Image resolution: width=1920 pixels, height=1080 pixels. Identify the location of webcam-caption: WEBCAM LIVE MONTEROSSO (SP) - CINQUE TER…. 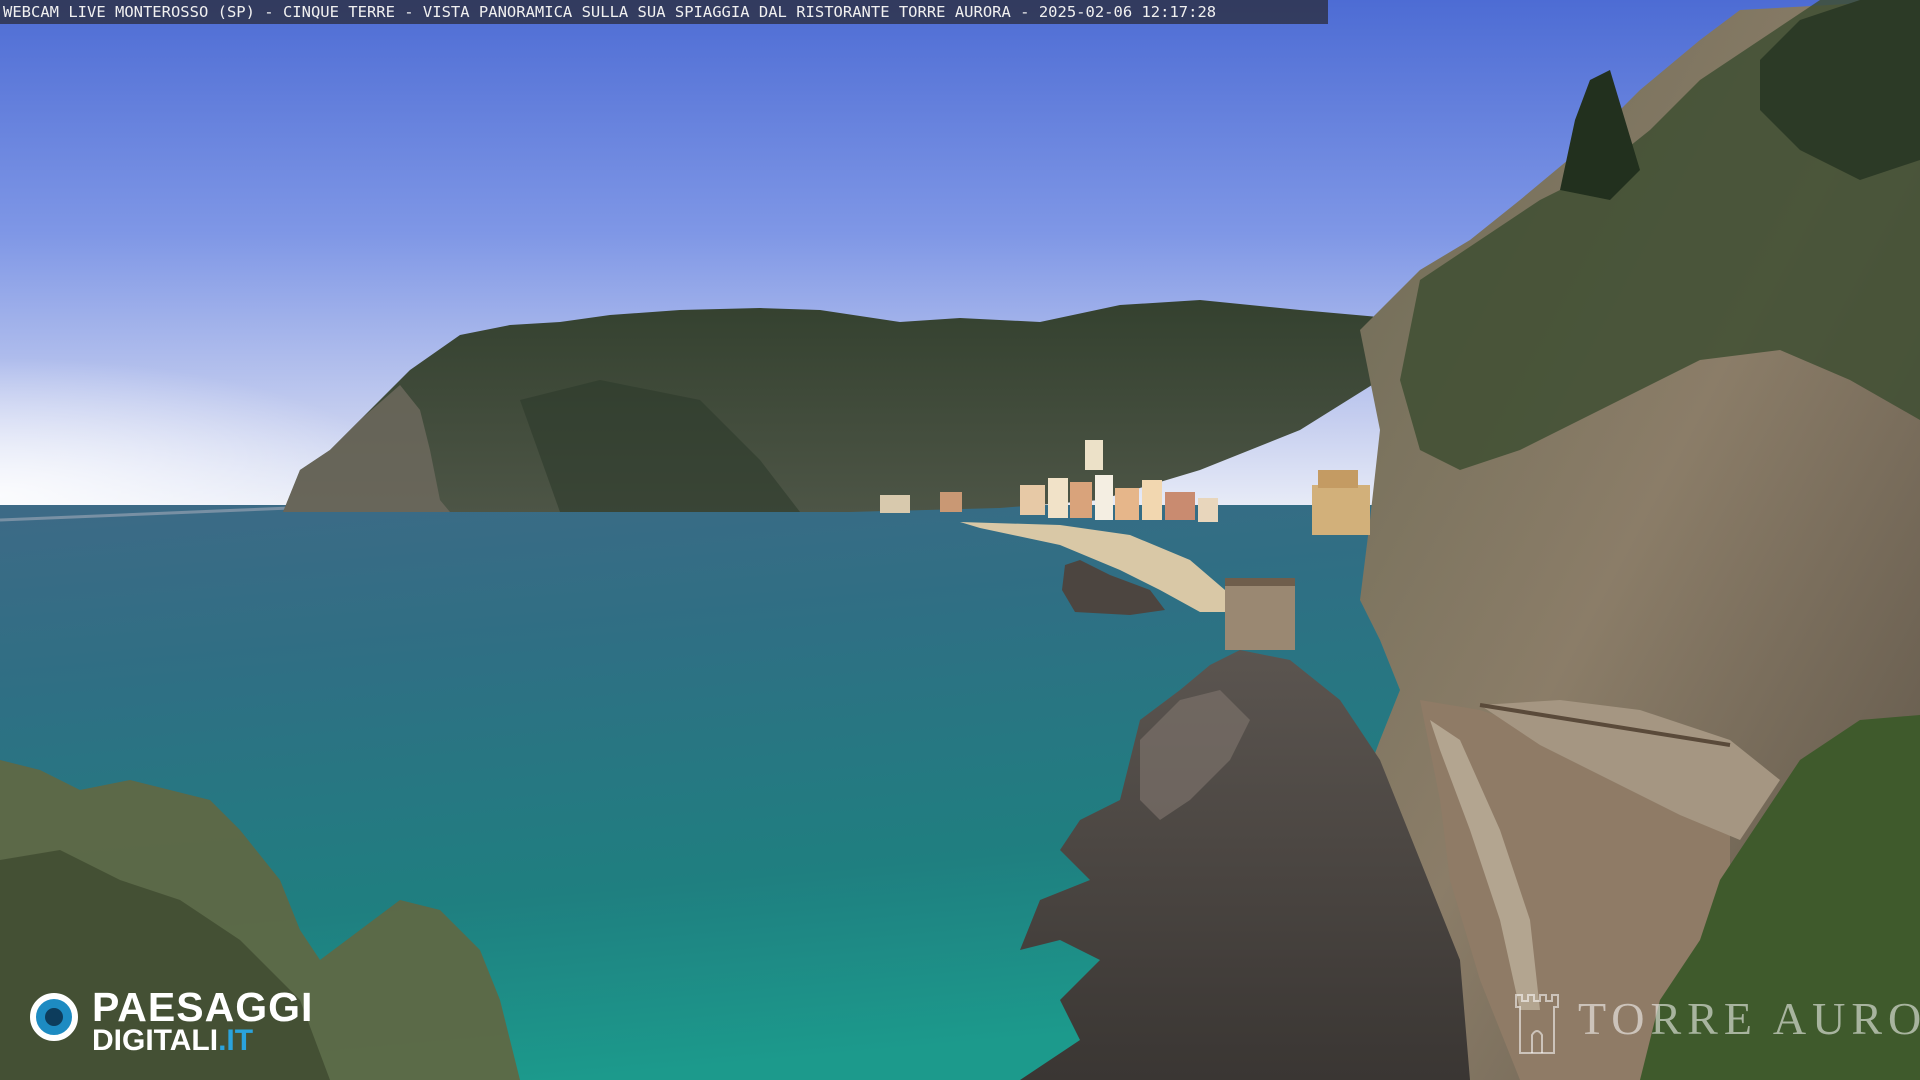
(664, 12).